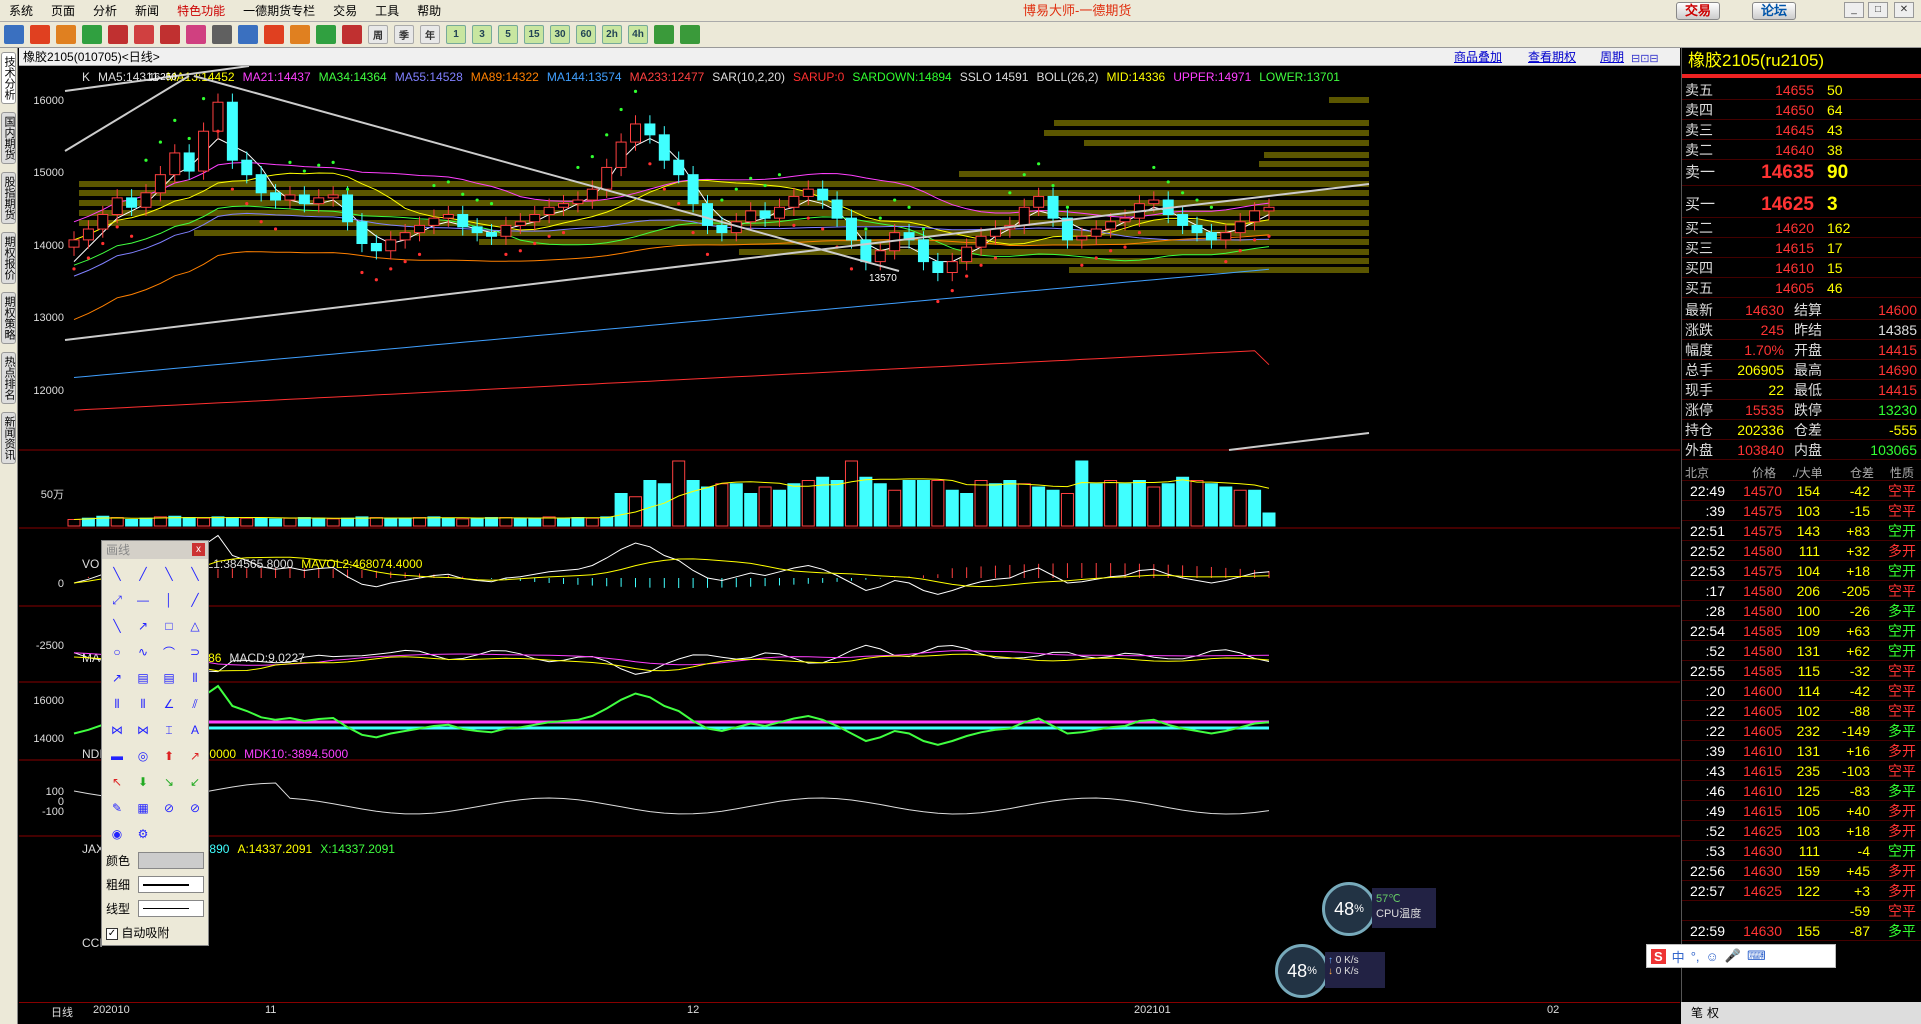 The image size is (1921, 1024). Describe the element at coordinates (117, 808) in the screenshot. I see `eraser-icon: ✎` at that location.